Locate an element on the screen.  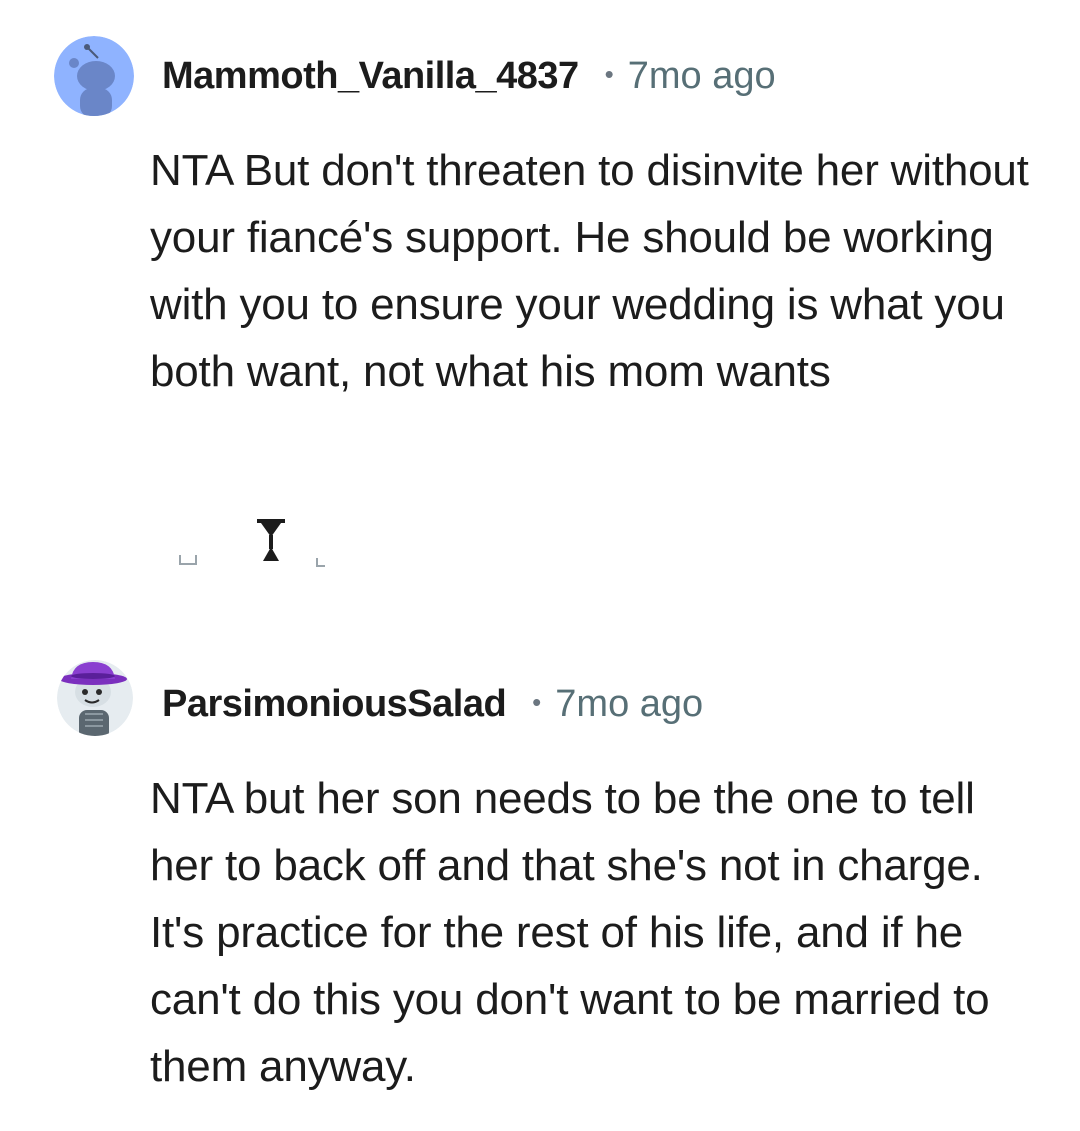
reply-icon is located at coordinates (188, 562).